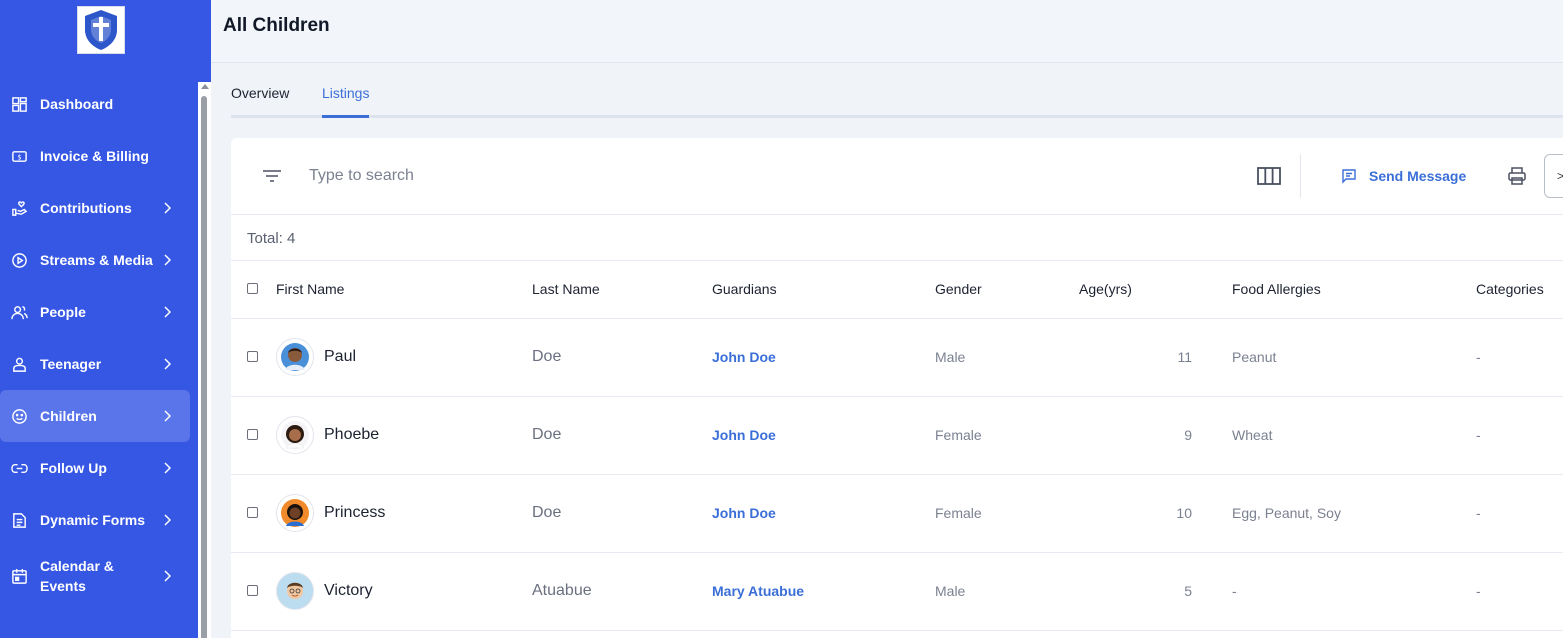 The width and height of the screenshot is (1563, 638). Describe the element at coordinates (19, 468) in the screenshot. I see `link-icon` at that location.